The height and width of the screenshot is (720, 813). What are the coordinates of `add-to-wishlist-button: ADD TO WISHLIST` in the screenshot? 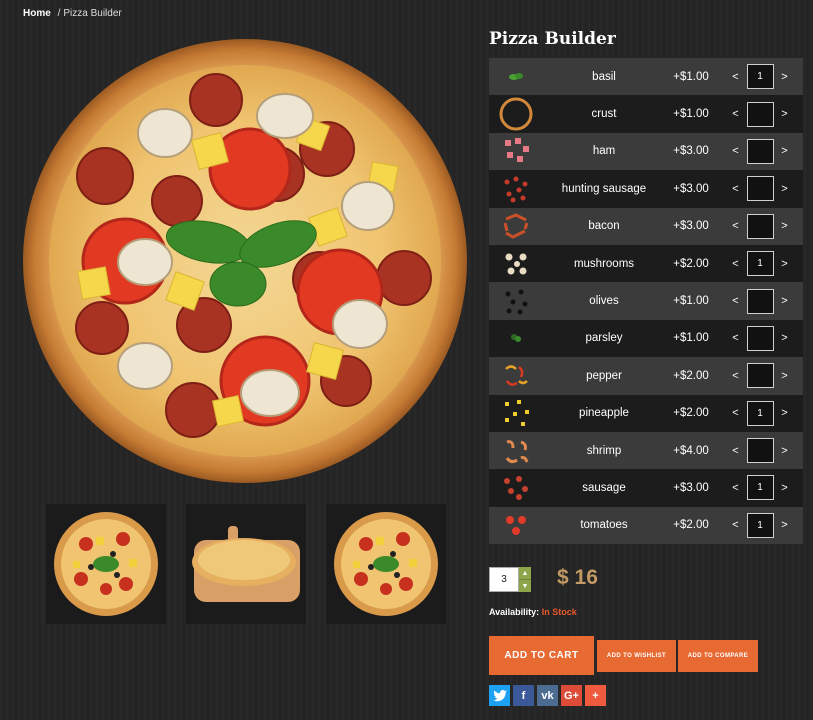 It's located at (636, 656).